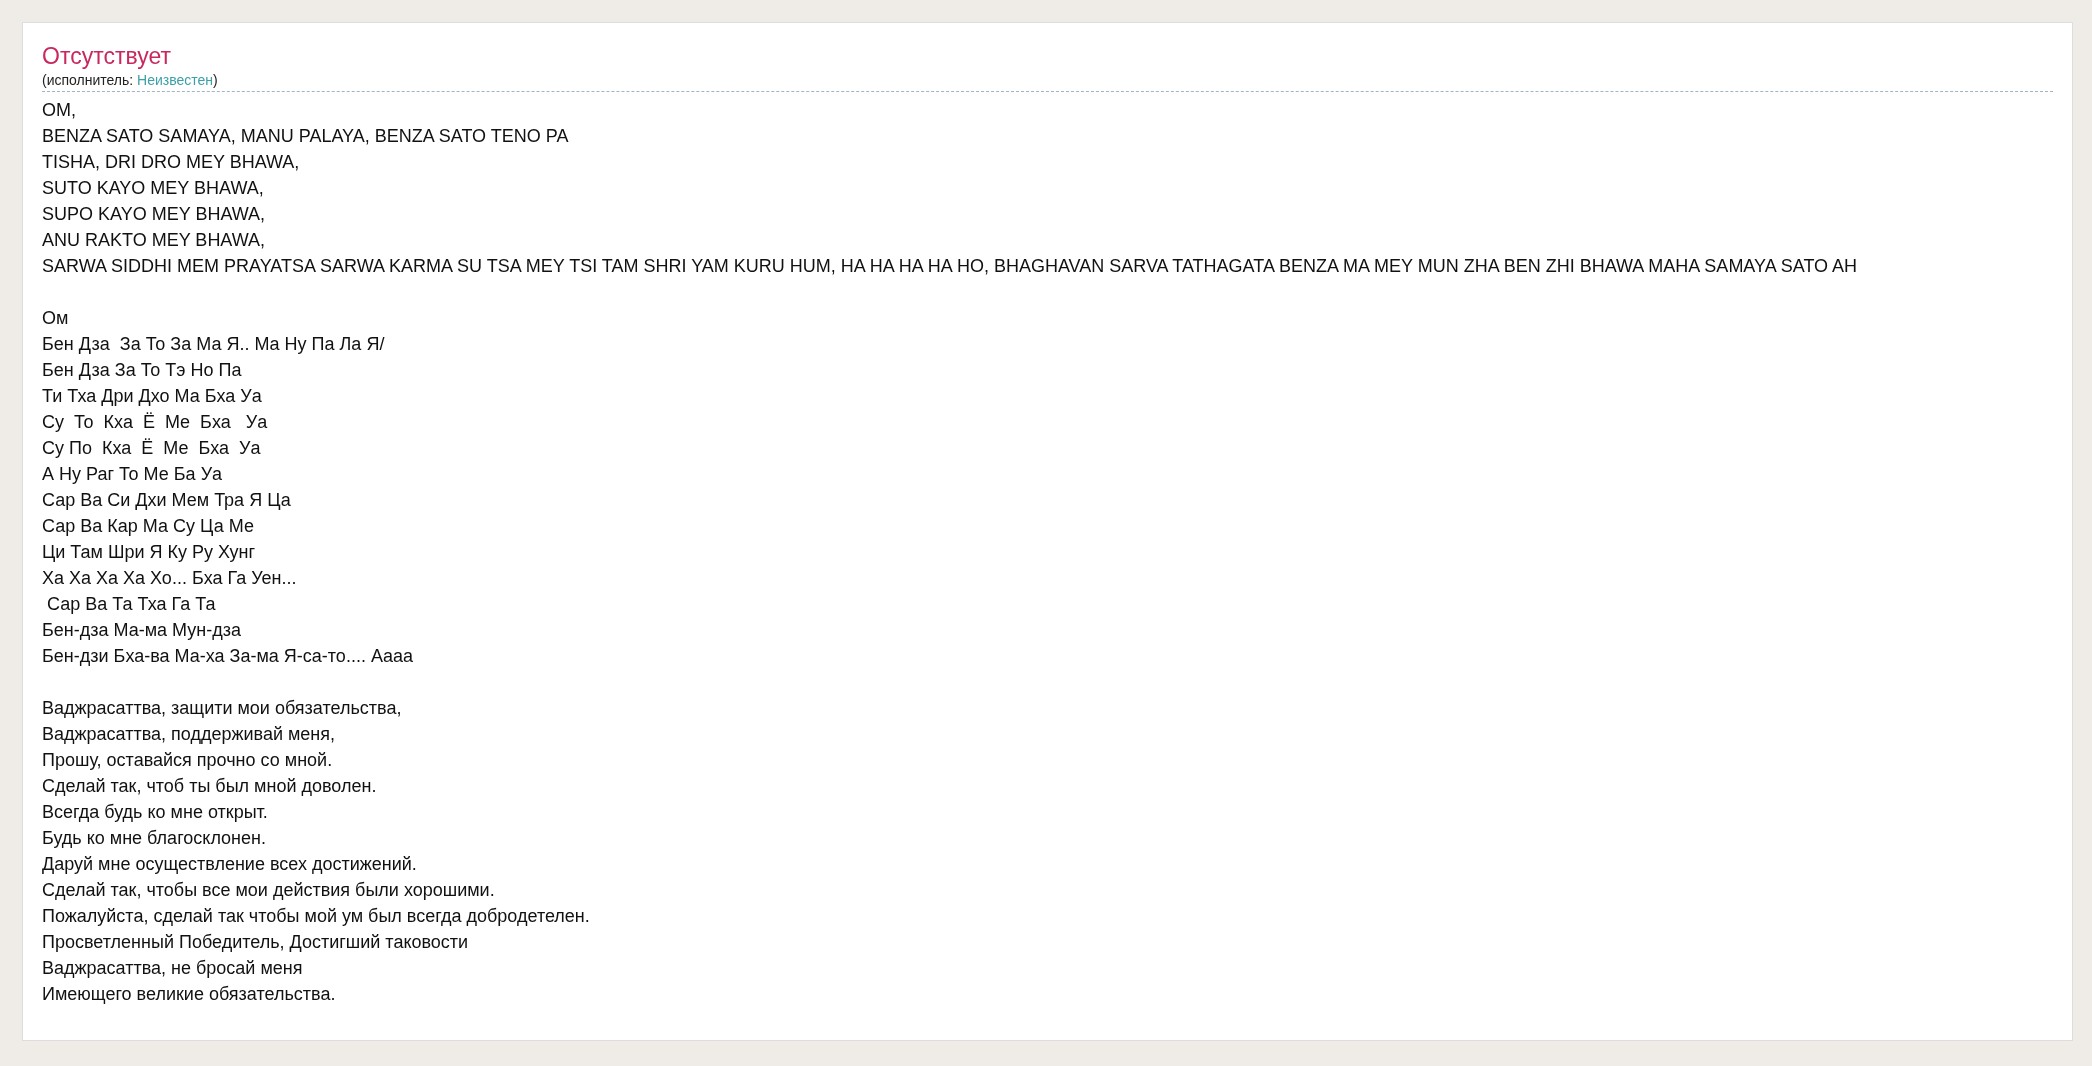 Image resolution: width=2092 pixels, height=1066 pixels. Describe the element at coordinates (154, 838) in the screenshot. I see `lyric-line: Будь ко мне благосклонен.` at that location.